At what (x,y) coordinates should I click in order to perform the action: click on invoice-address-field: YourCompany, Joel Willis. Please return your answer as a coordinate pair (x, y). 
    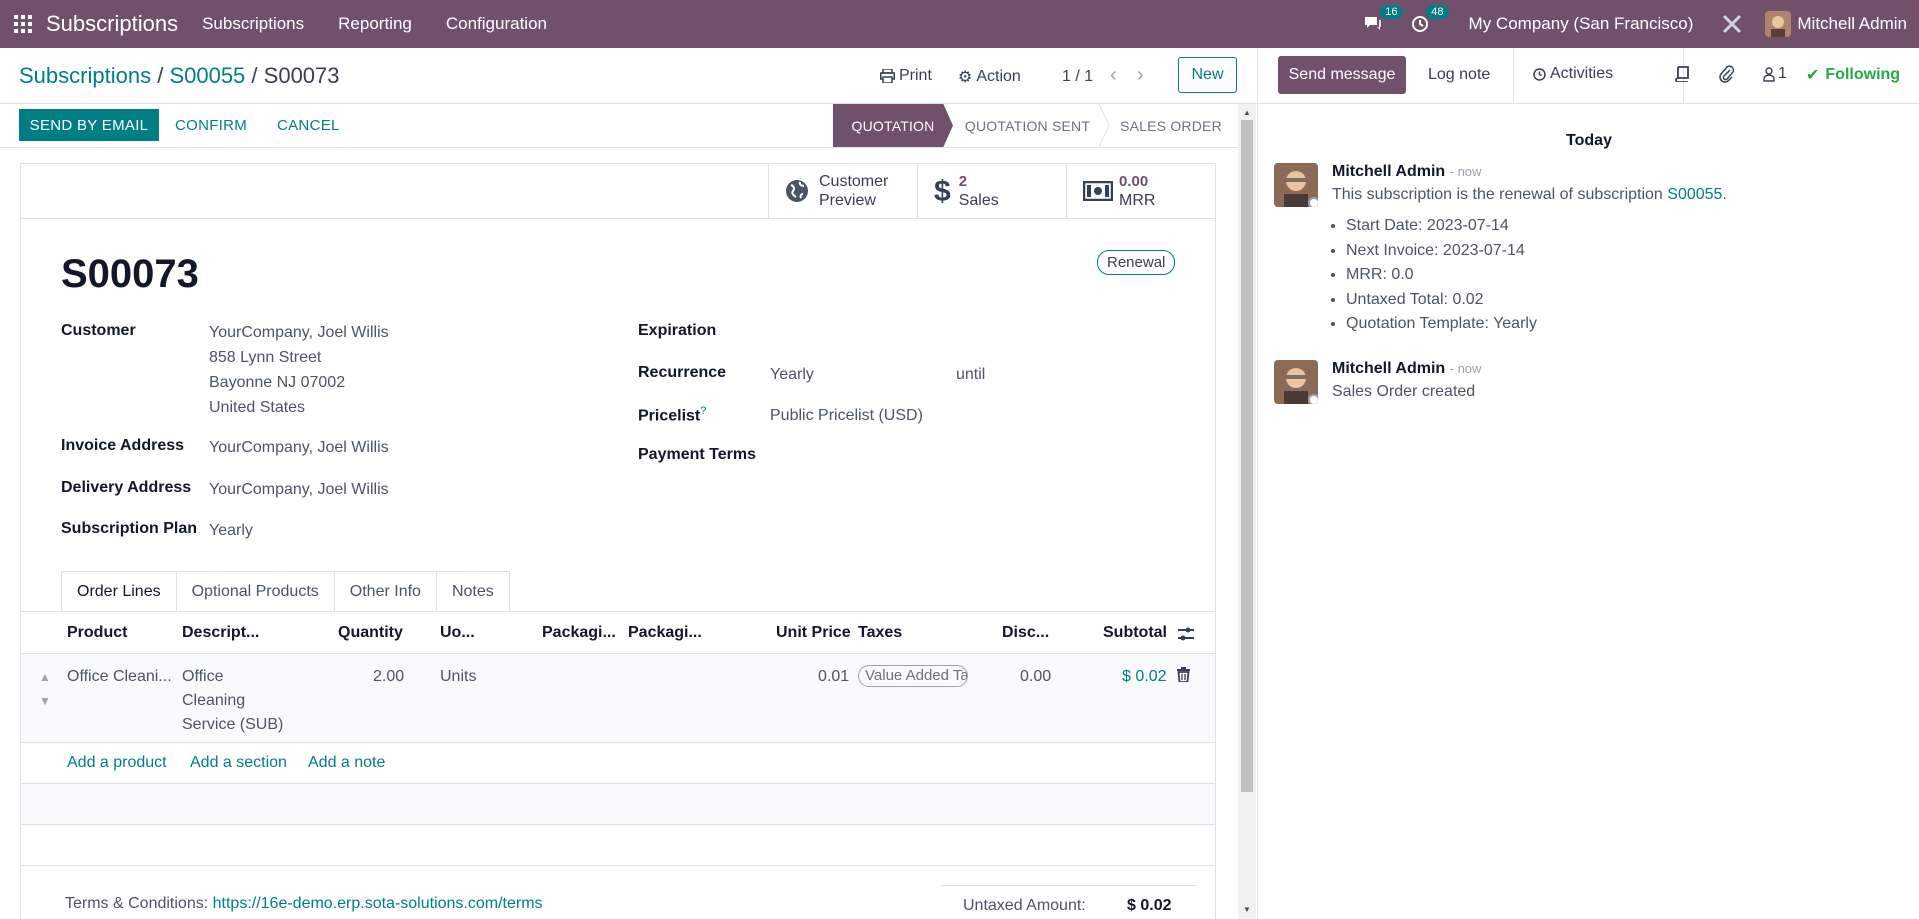
    Looking at the image, I should click on (299, 447).